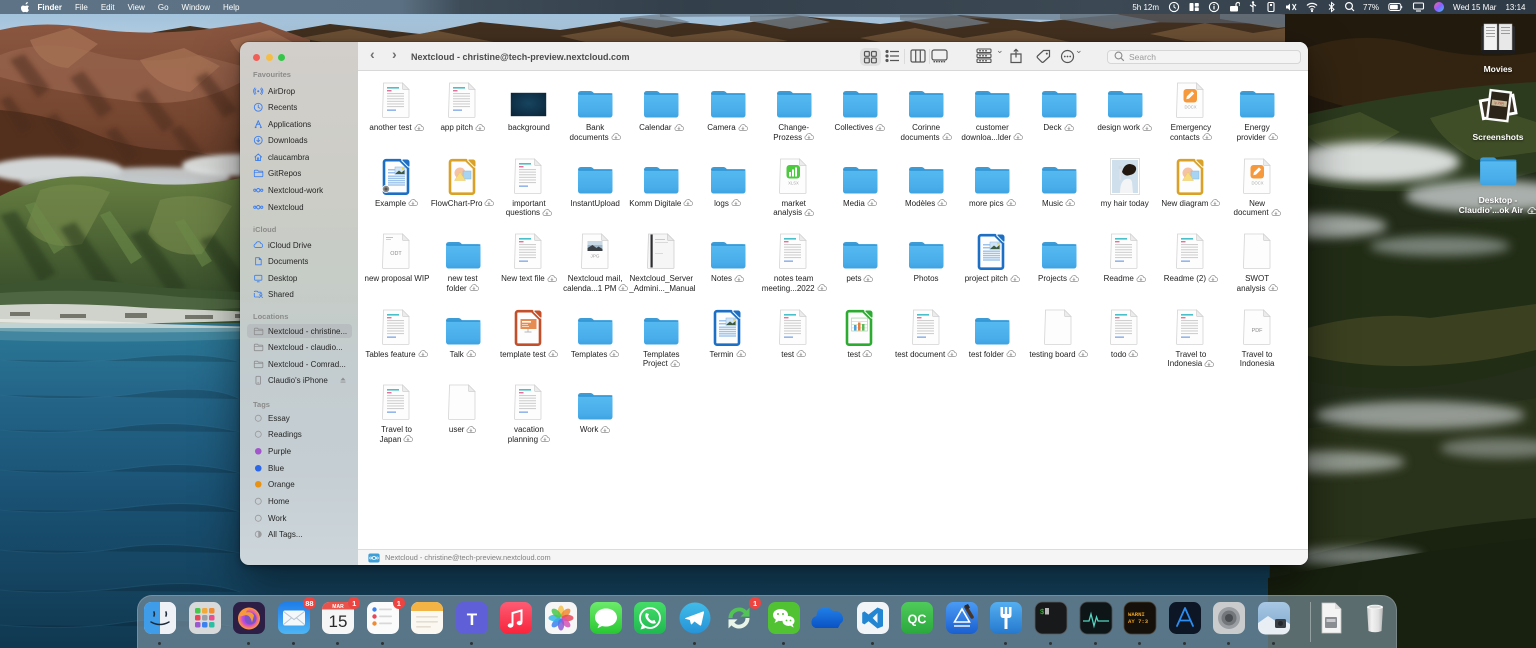 This screenshot has height=648, width=1536. Describe the element at coordinates (1138, 621) in the screenshot. I see `svg-text: AY 7:3` at that location.